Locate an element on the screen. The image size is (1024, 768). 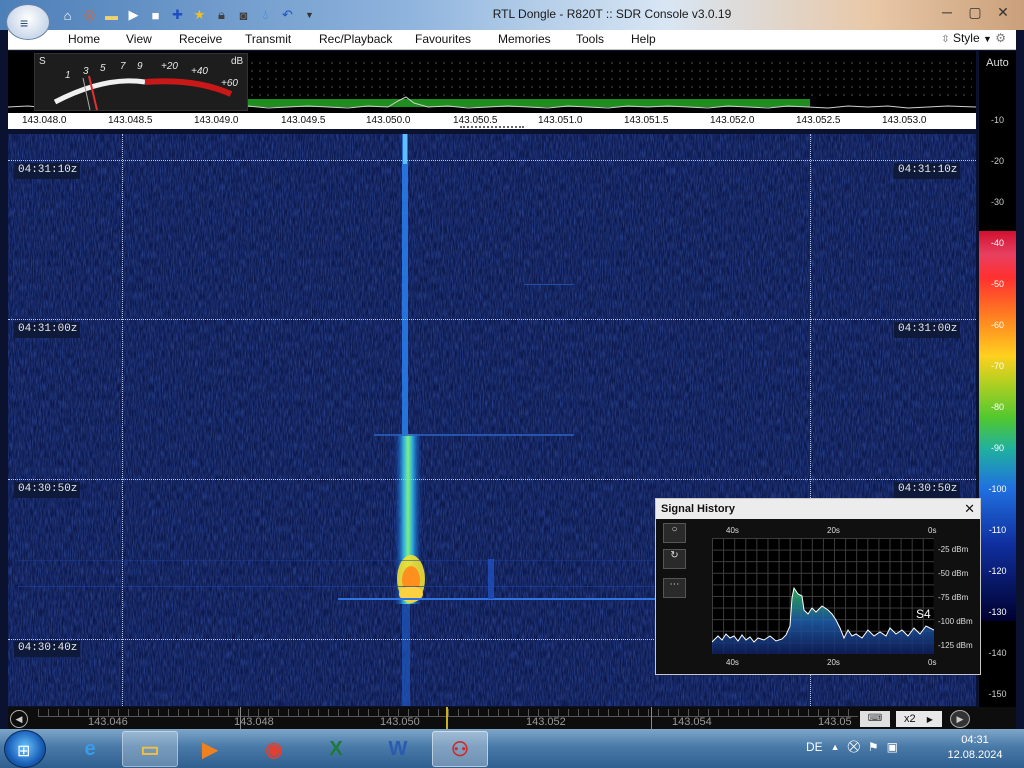
show-hidden-icons-icon: ▲ is located at coordinates (835, 747).